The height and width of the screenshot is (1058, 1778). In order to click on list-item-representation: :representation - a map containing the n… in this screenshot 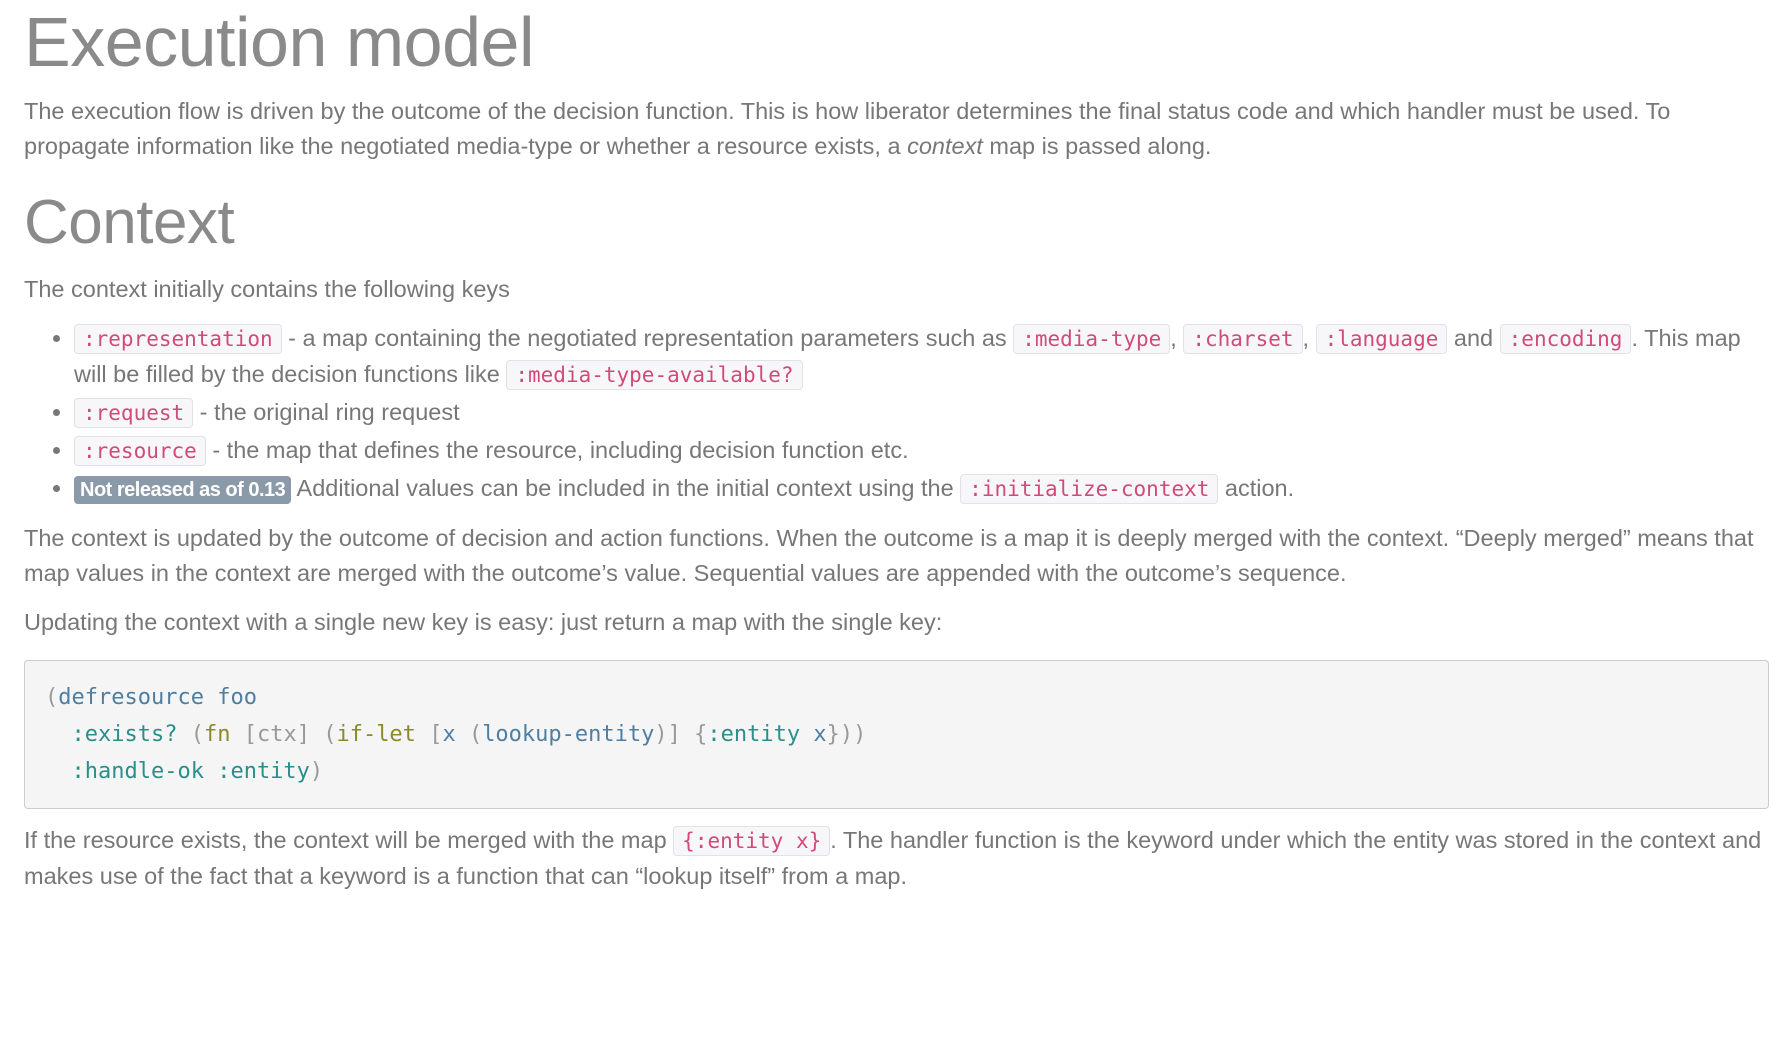, I will do `click(921, 357)`.